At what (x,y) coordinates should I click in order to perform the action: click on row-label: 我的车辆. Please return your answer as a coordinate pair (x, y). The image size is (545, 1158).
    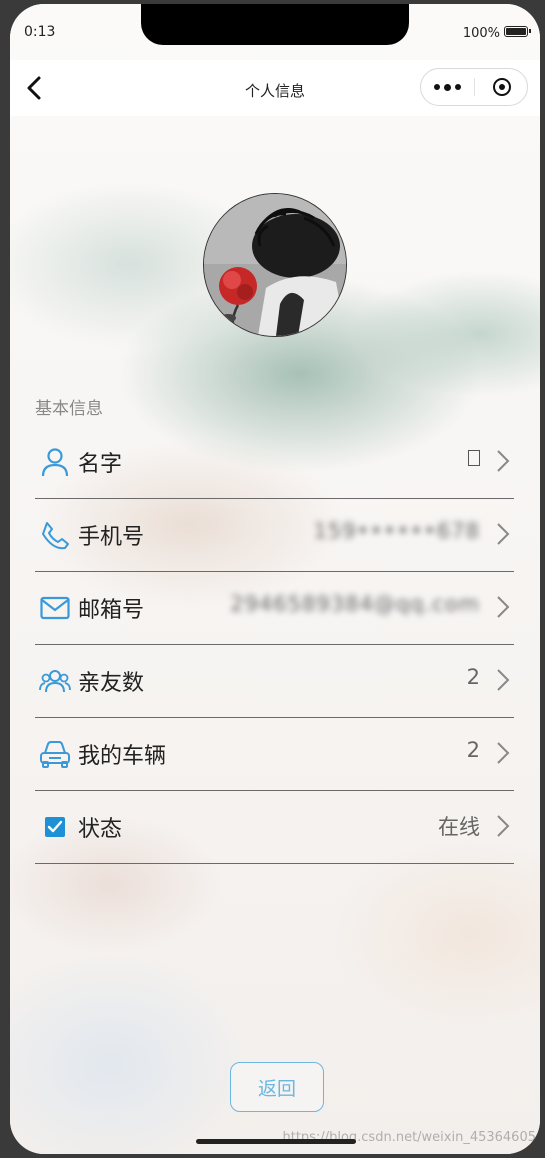
    Looking at the image, I should click on (122, 756).